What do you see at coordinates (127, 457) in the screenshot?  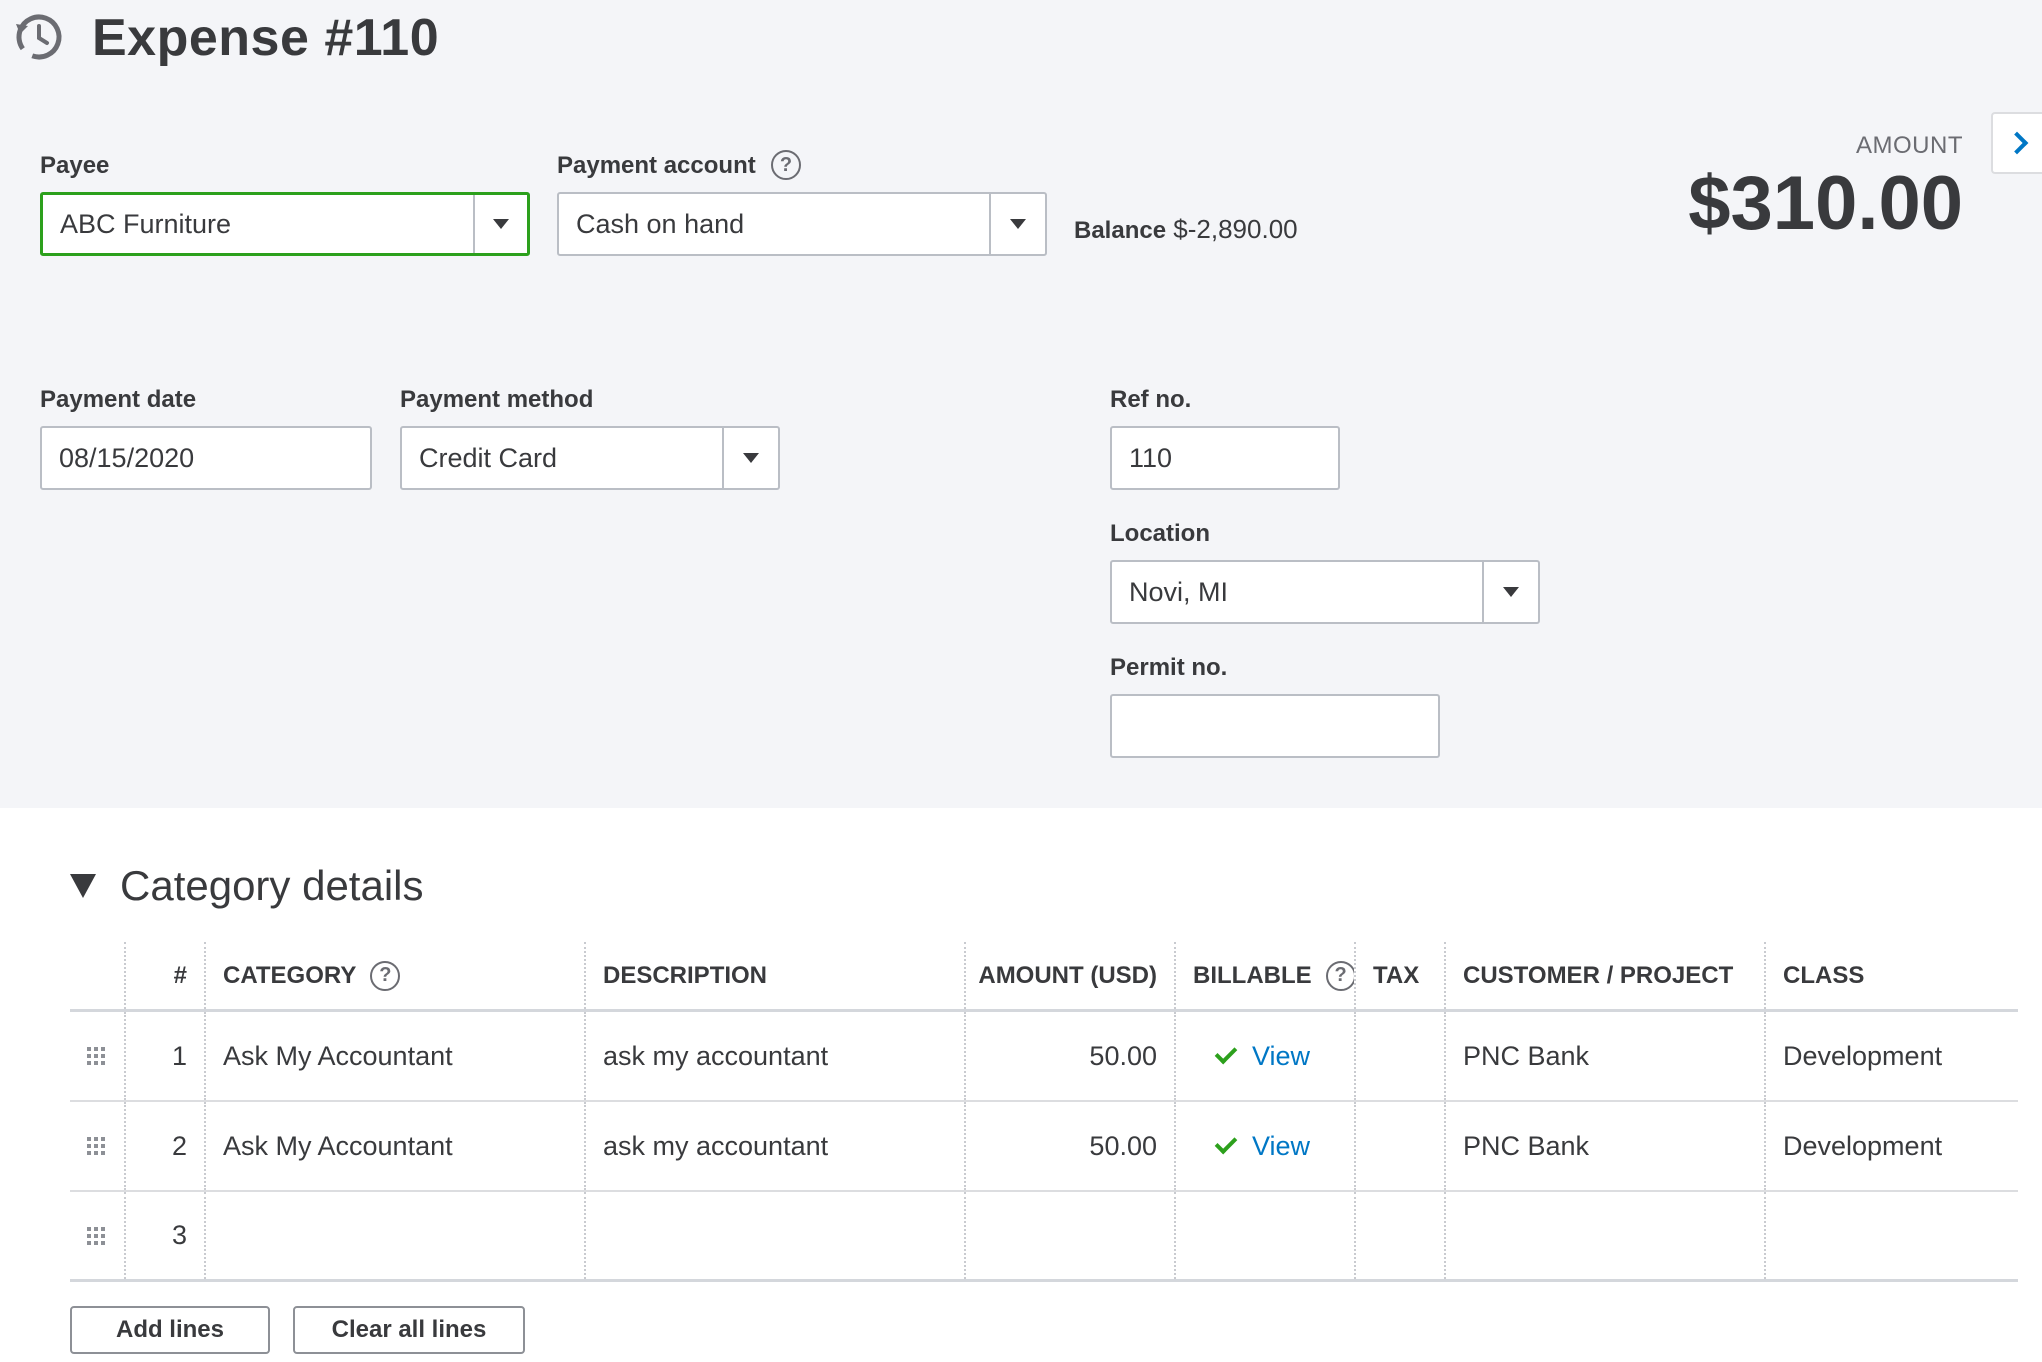 I see `payment-date-value: 08/15/2020` at bounding box center [127, 457].